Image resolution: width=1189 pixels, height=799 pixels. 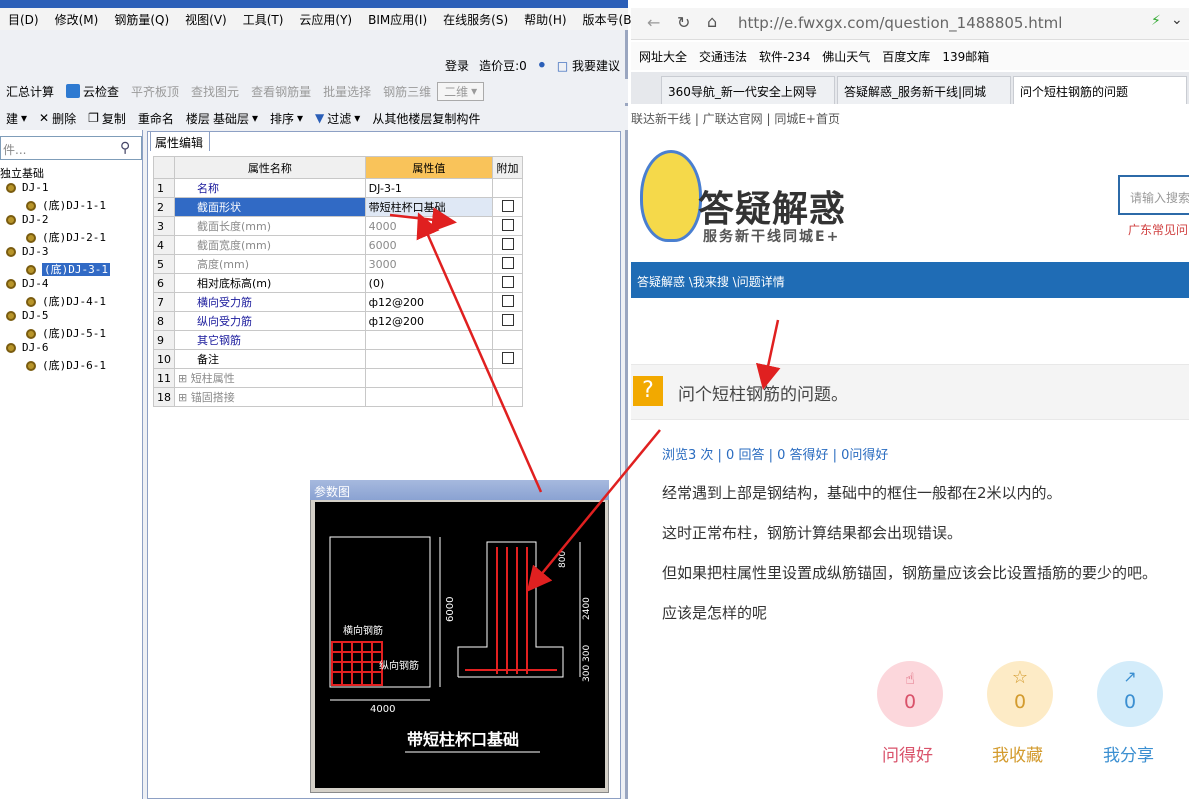 I want to click on arrow-to-diagram, so click(x=593, y=510).